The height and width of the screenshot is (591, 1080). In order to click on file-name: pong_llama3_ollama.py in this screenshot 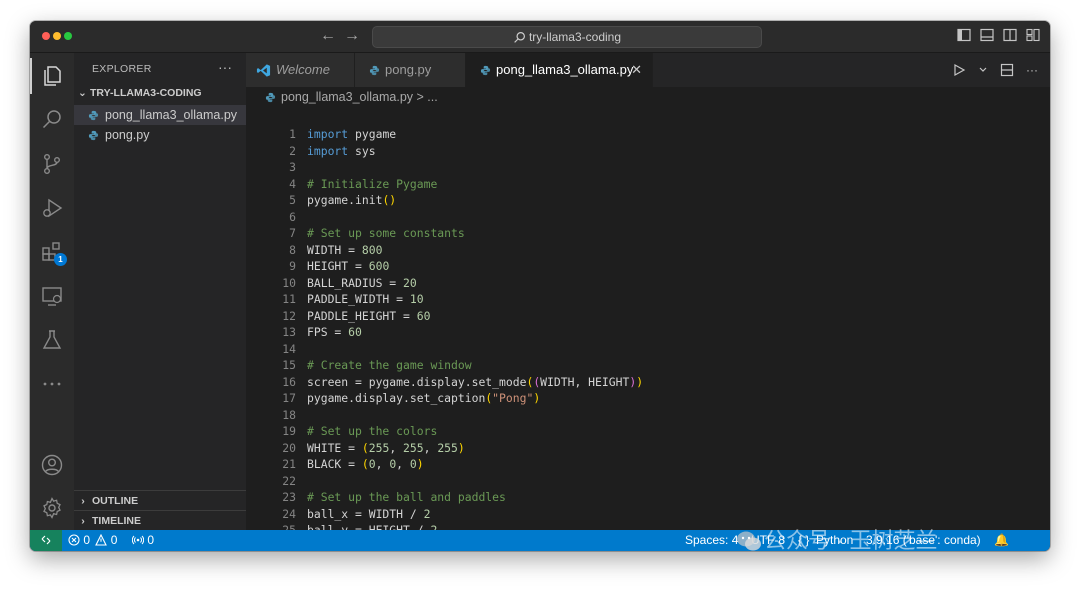, I will do `click(171, 115)`.